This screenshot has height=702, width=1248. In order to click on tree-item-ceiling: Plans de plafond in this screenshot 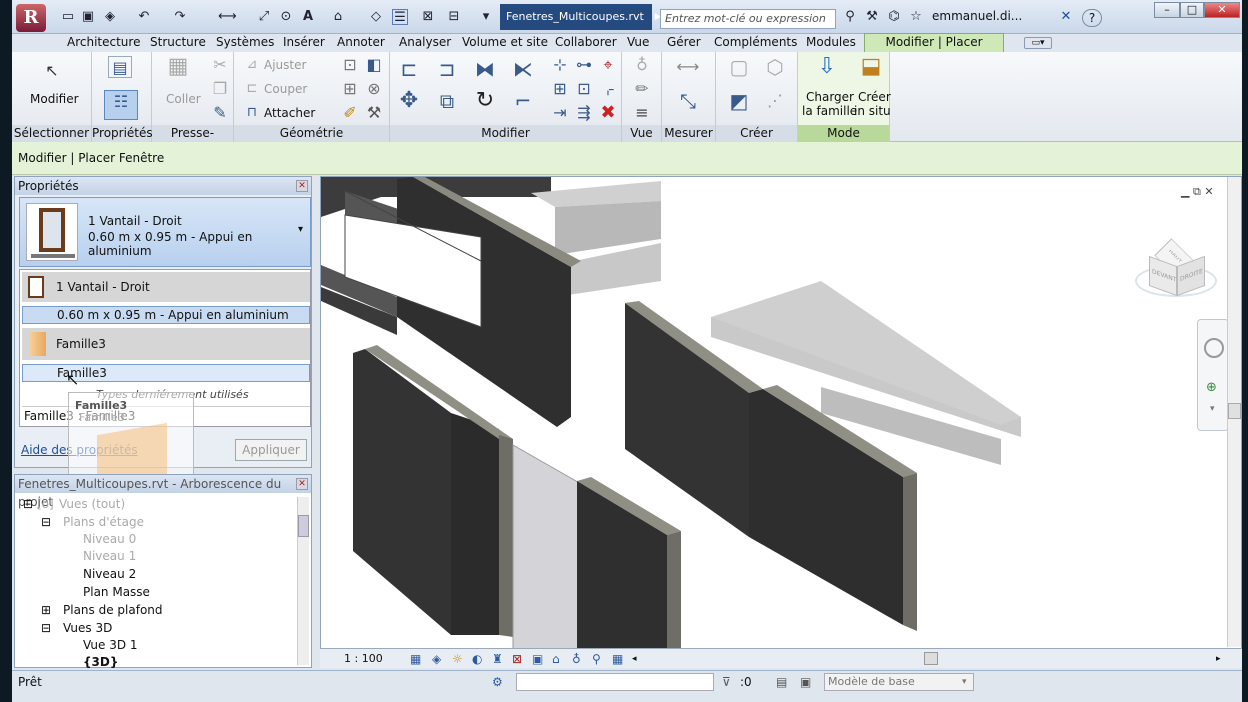, I will do `click(113, 610)`.